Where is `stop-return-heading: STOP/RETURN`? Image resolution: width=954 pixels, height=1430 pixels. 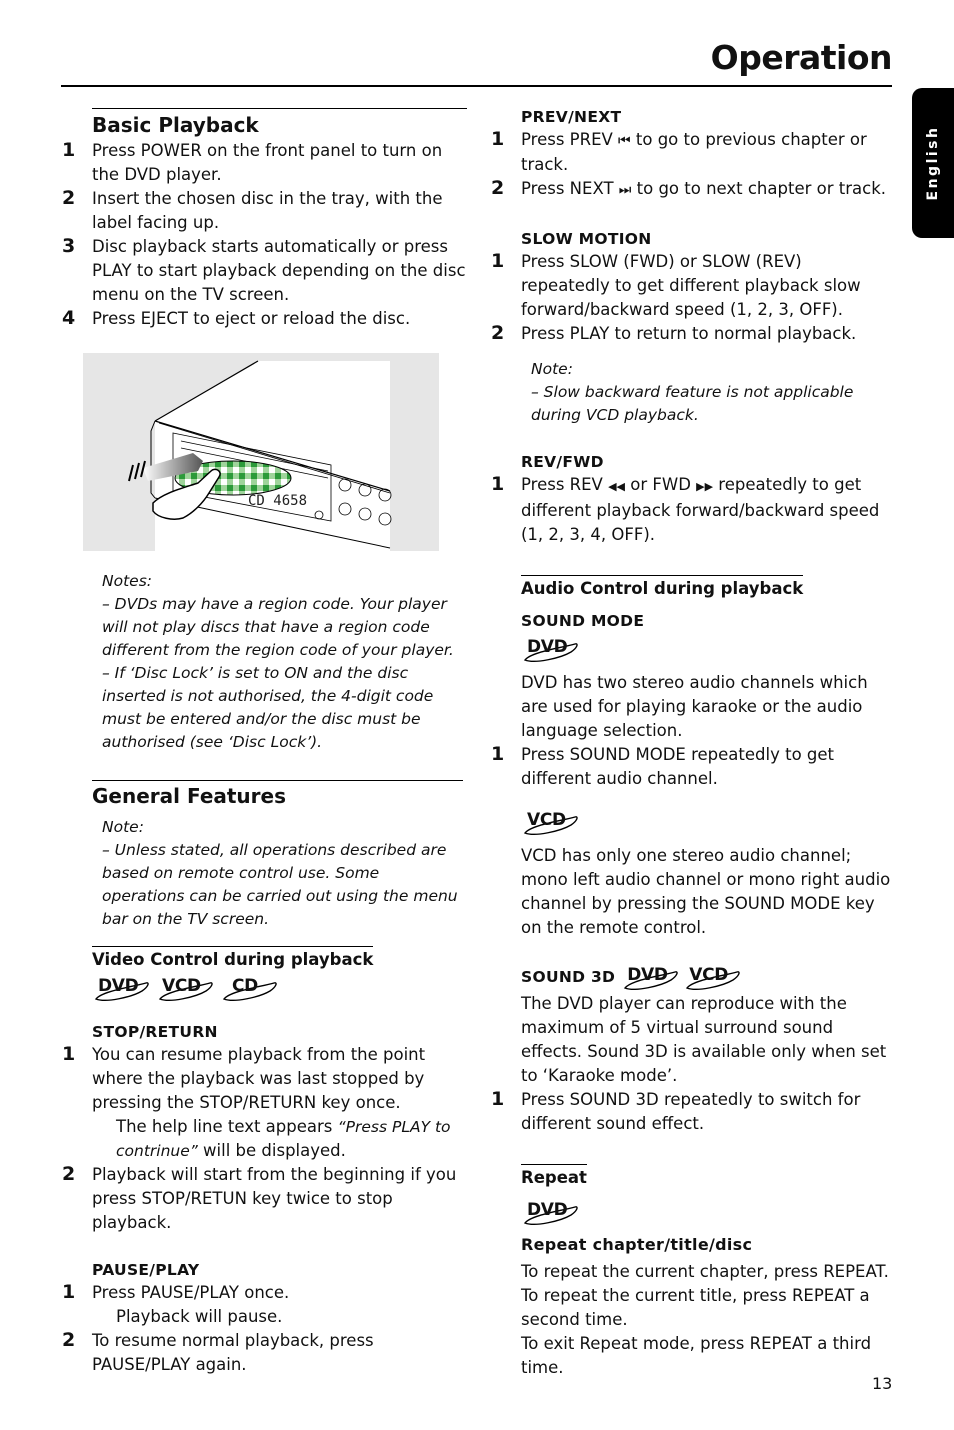
stop-return-heading: STOP/RETURN is located at coordinates (155, 1032).